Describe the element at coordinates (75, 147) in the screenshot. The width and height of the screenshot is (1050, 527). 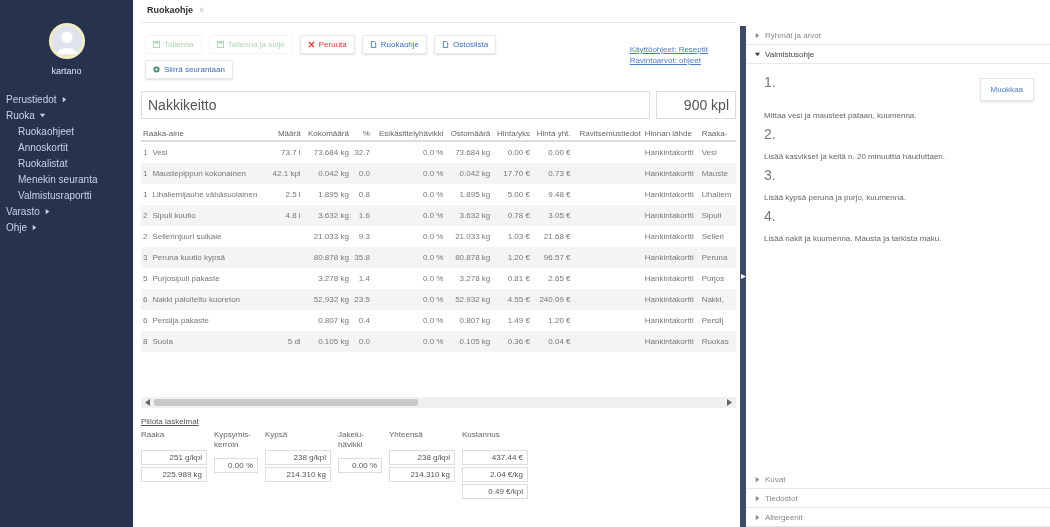
I see `nav-subitem: Annoskortit` at that location.